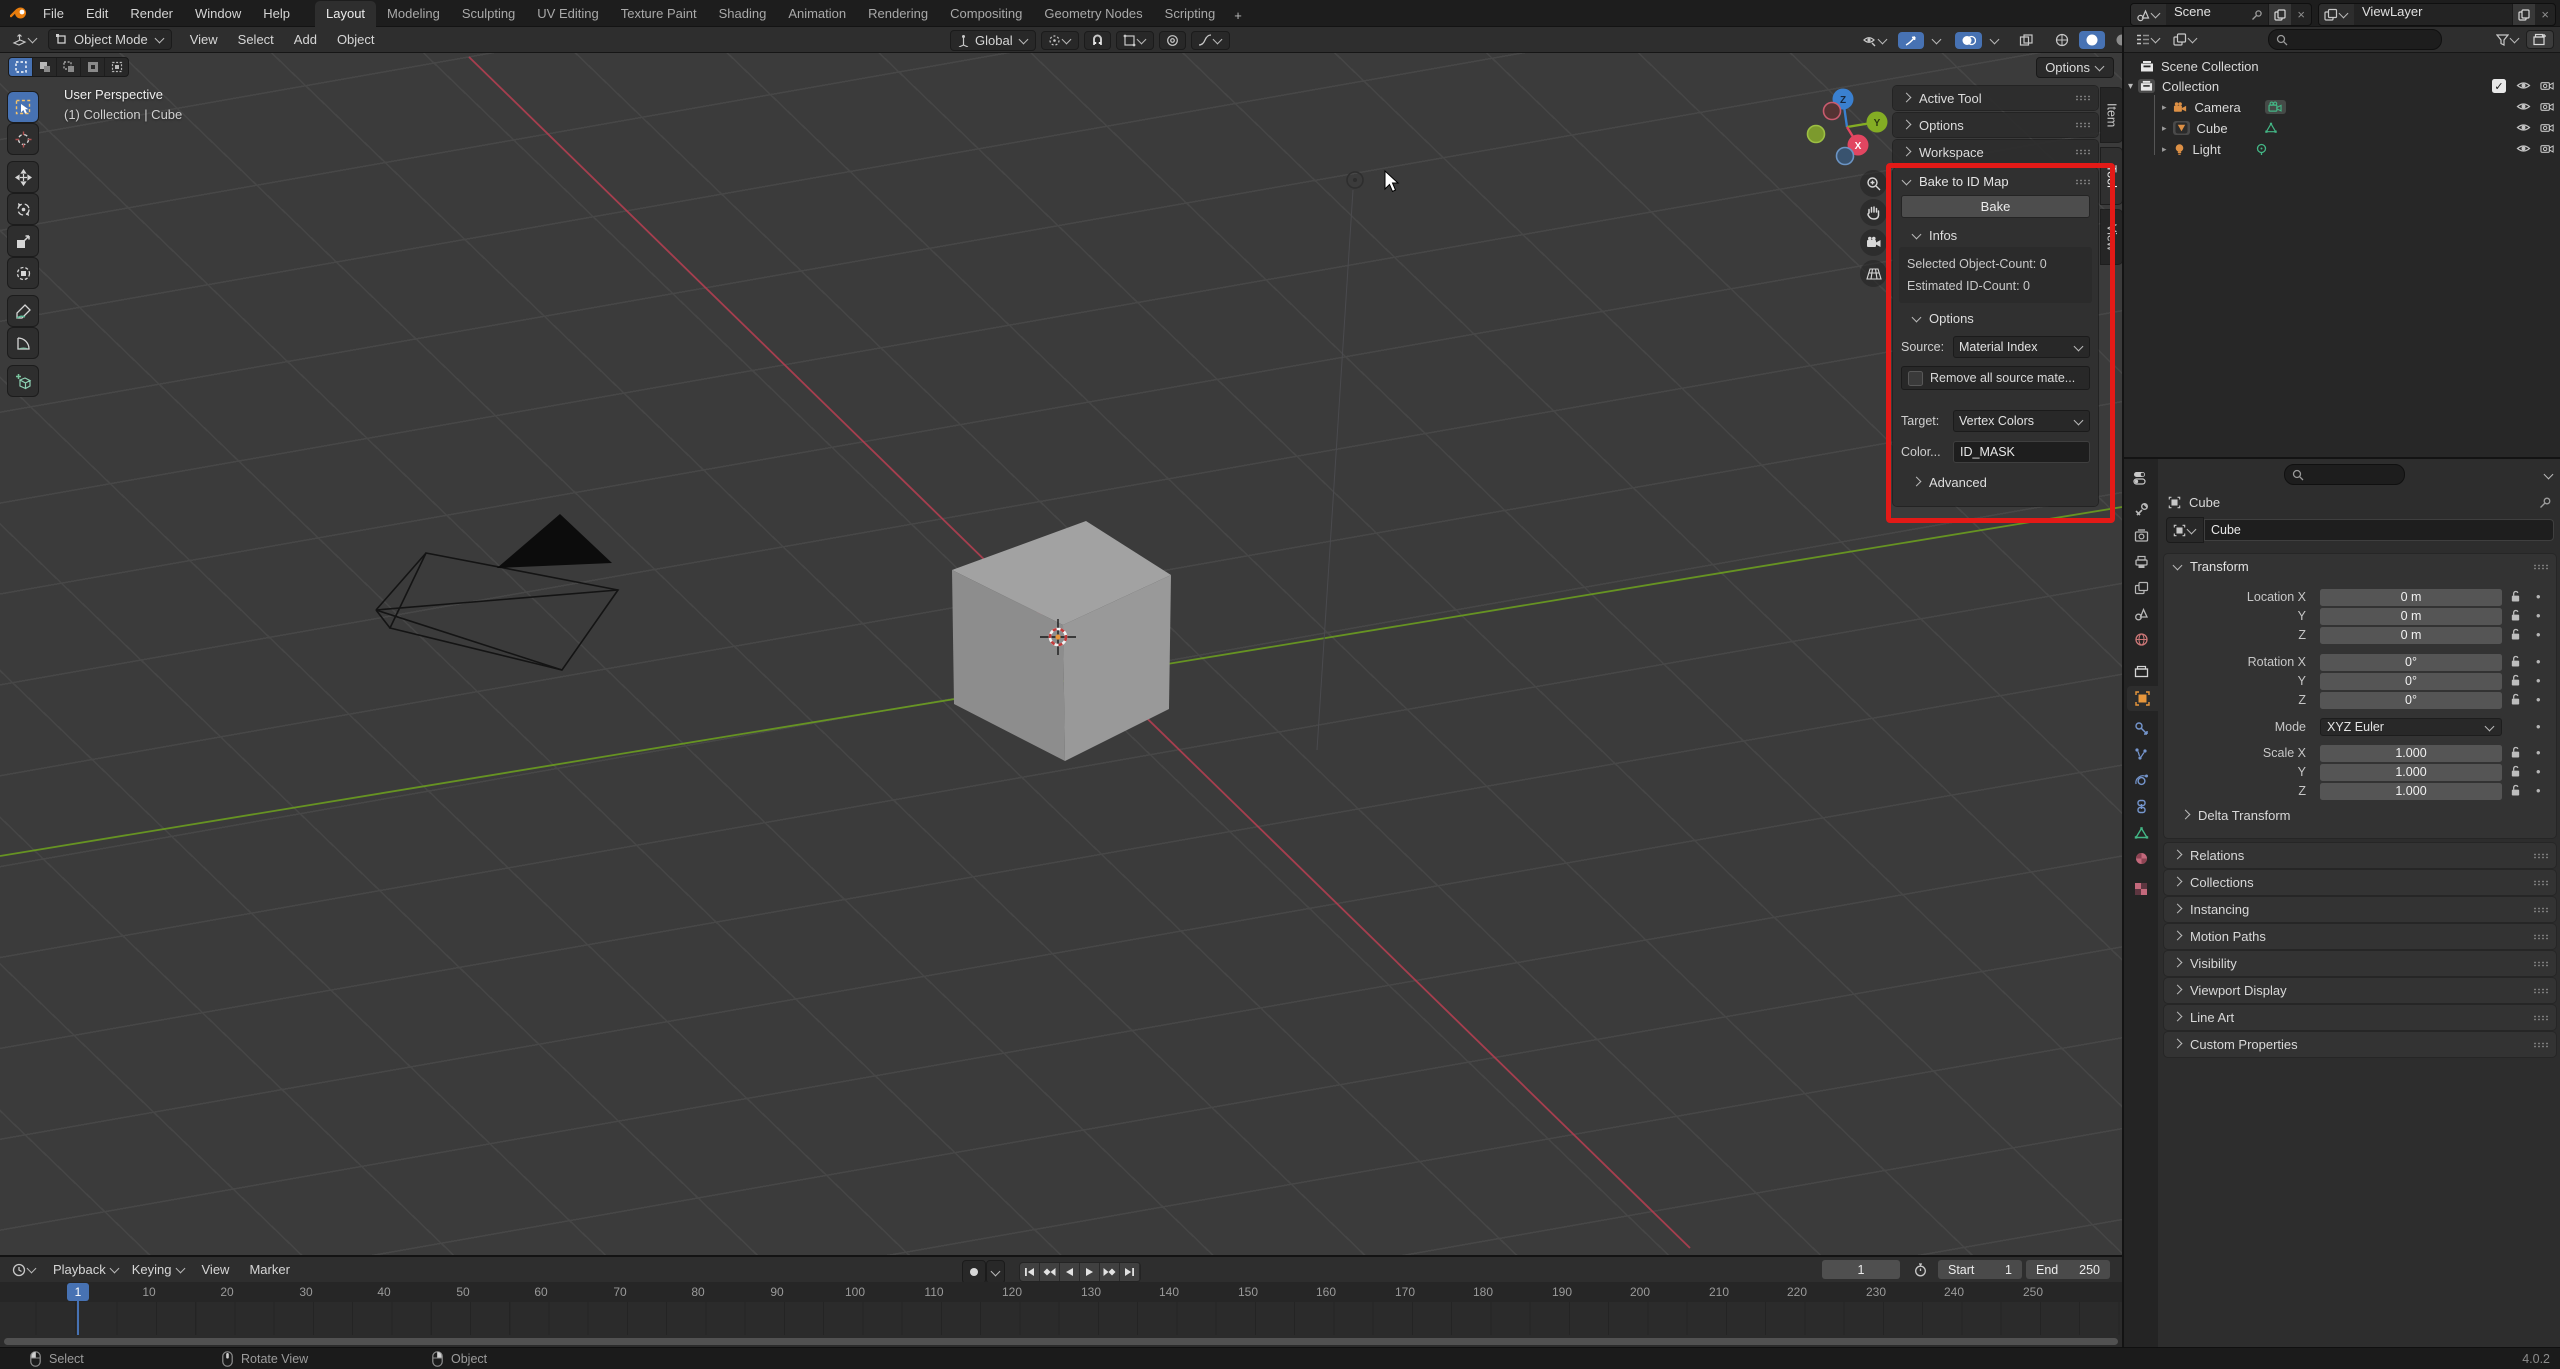 The width and height of the screenshot is (2560, 1369). Describe the element at coordinates (2411, 772) in the screenshot. I see `scale-y-field: 1.000` at that location.